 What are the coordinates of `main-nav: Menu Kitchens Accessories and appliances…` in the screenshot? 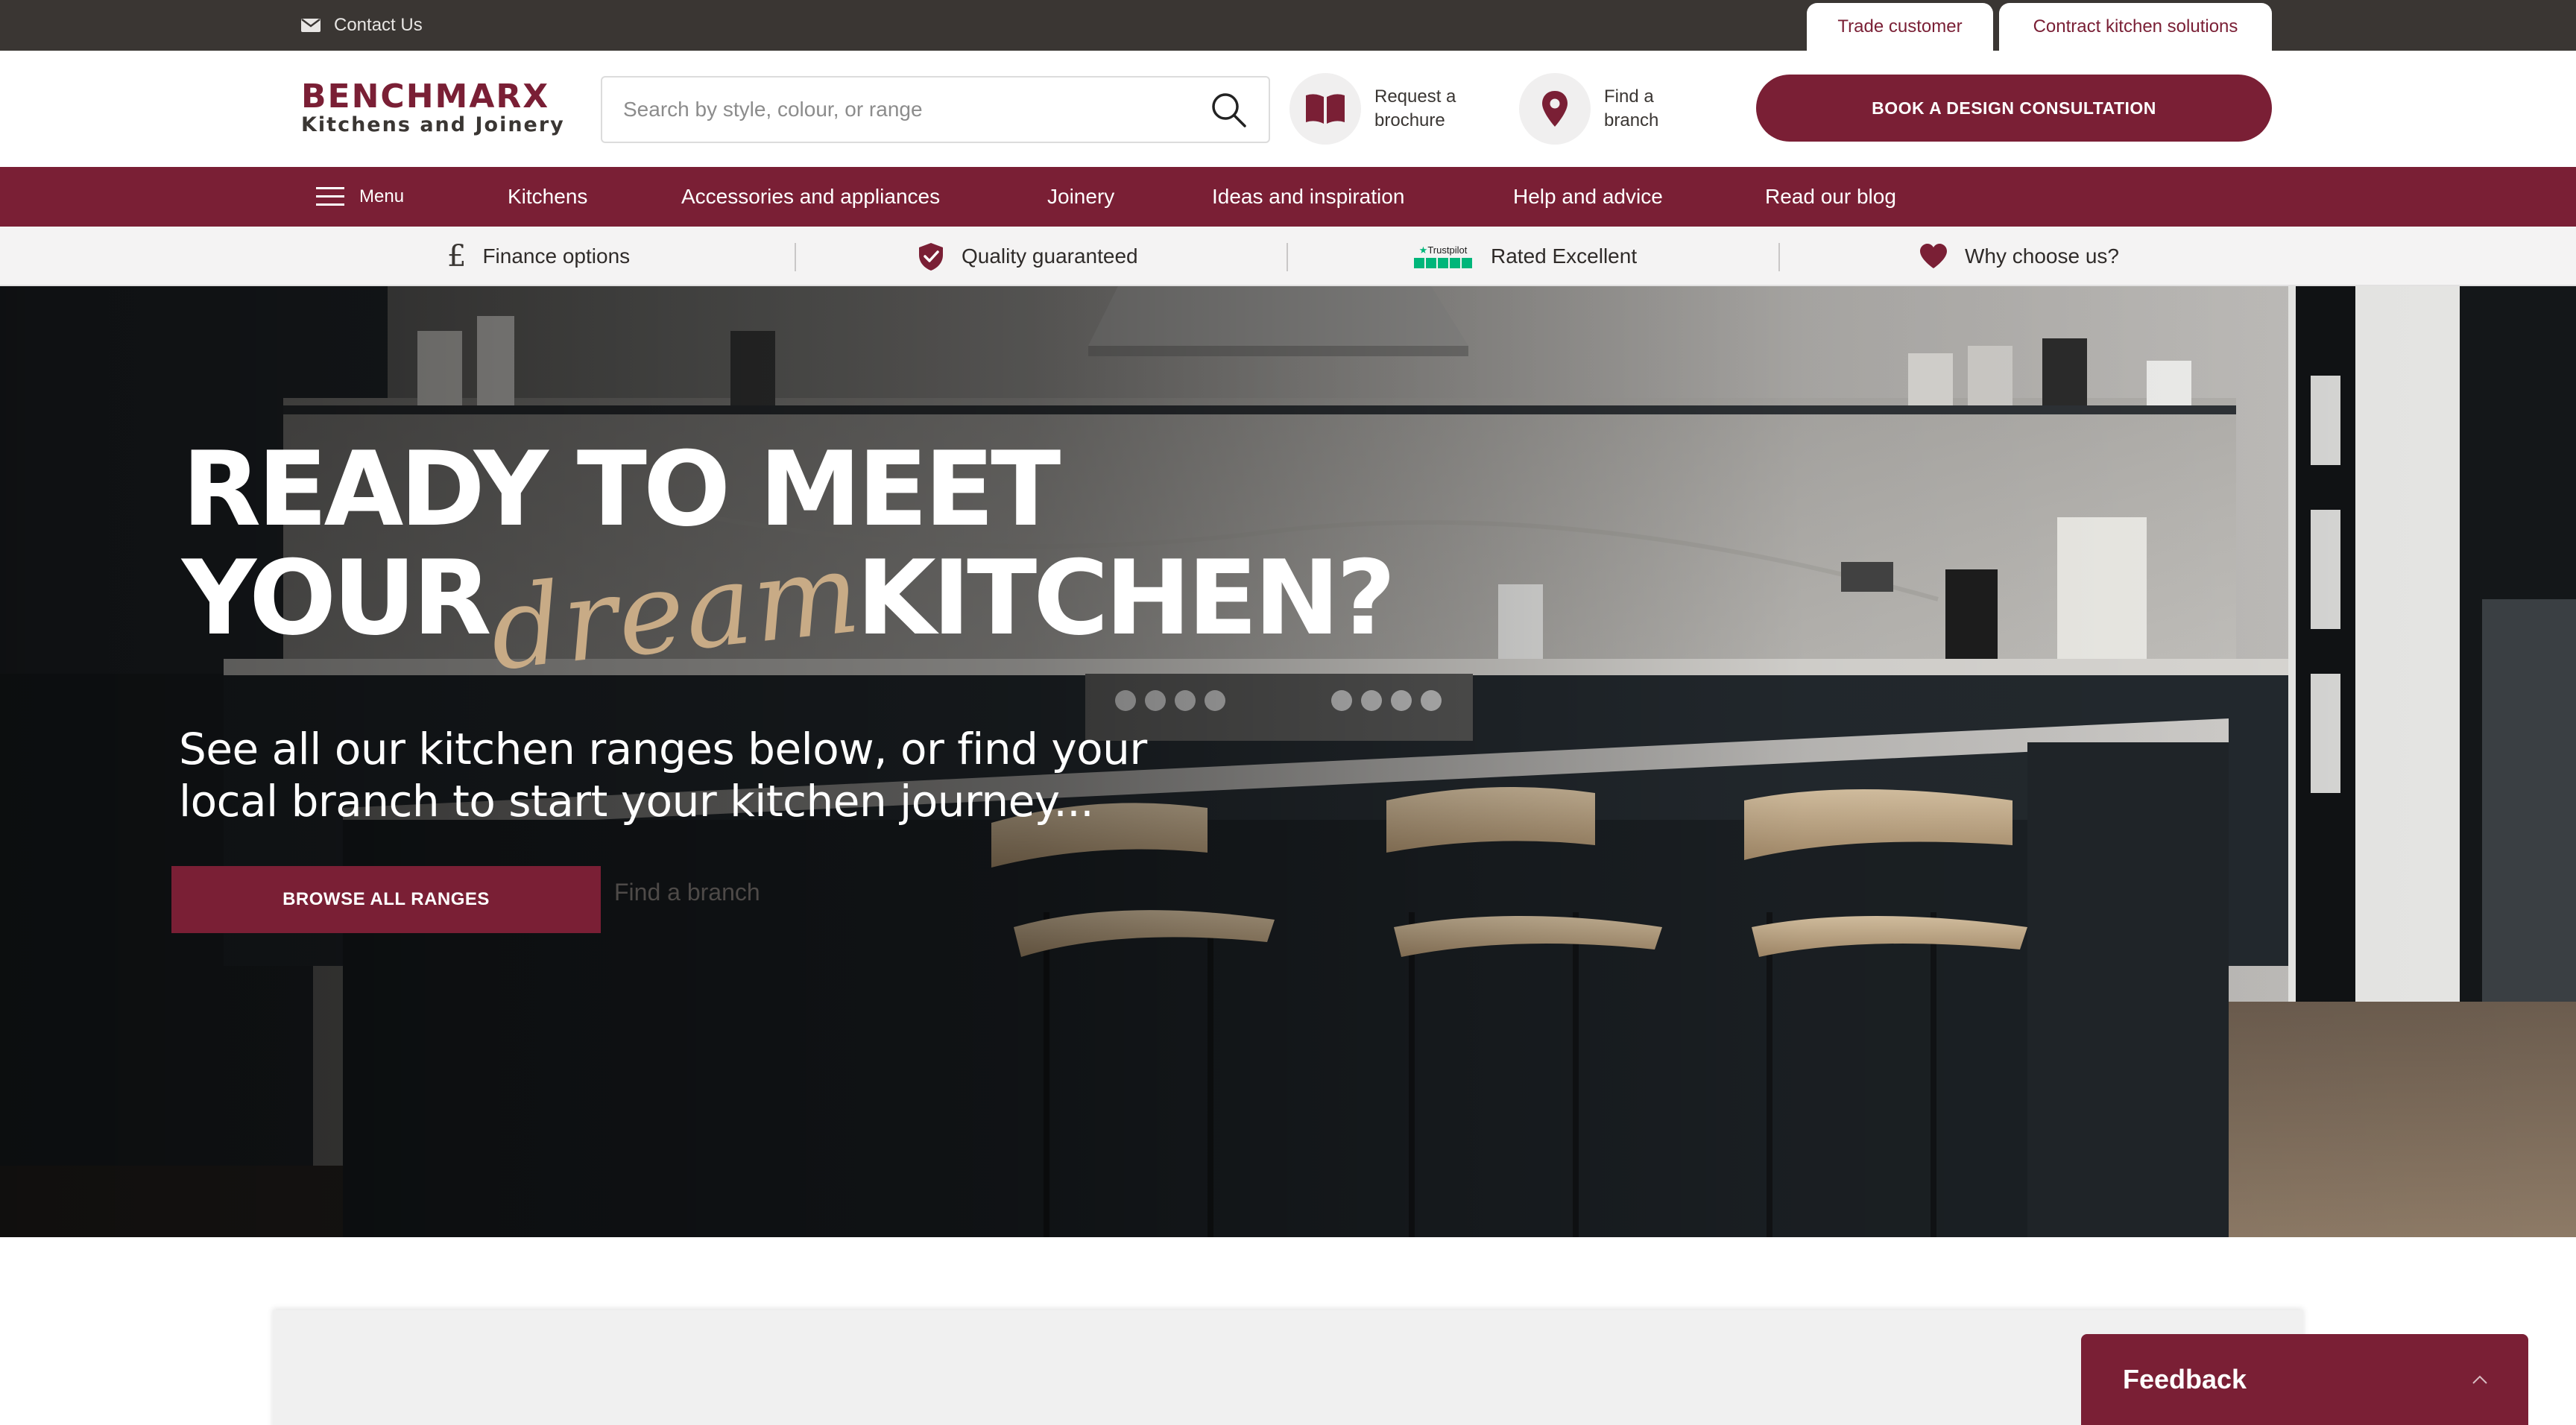 It's located at (1288, 197).